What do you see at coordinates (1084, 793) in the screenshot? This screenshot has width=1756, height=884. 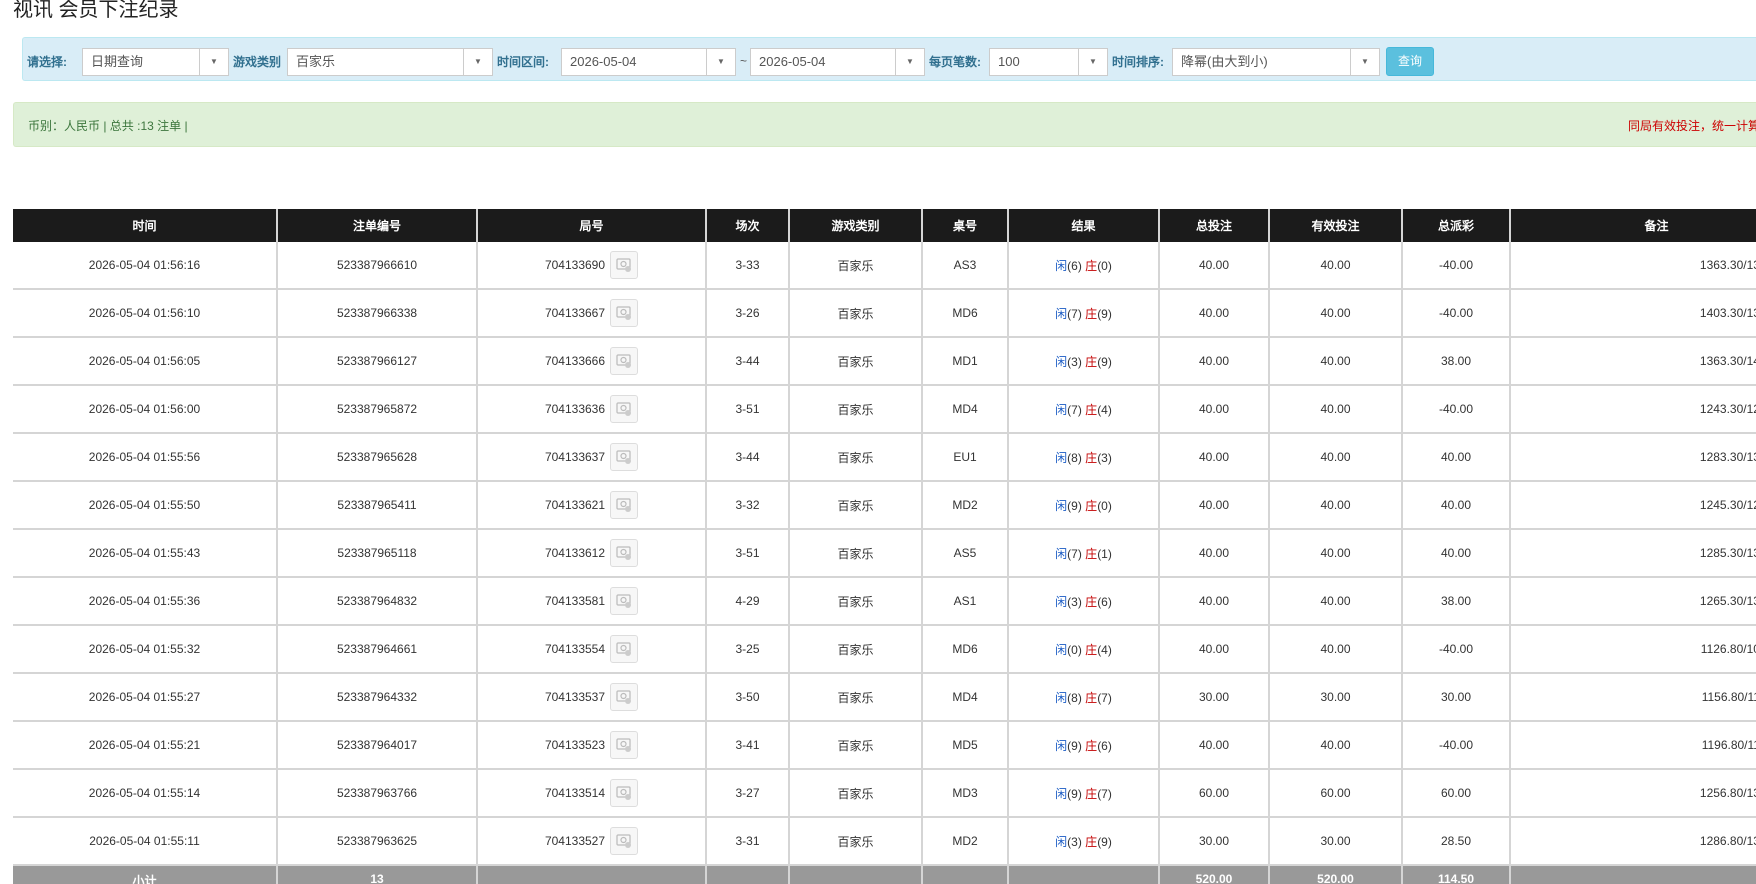 I see `cell-result: 闲(9) 庄(7)` at bounding box center [1084, 793].